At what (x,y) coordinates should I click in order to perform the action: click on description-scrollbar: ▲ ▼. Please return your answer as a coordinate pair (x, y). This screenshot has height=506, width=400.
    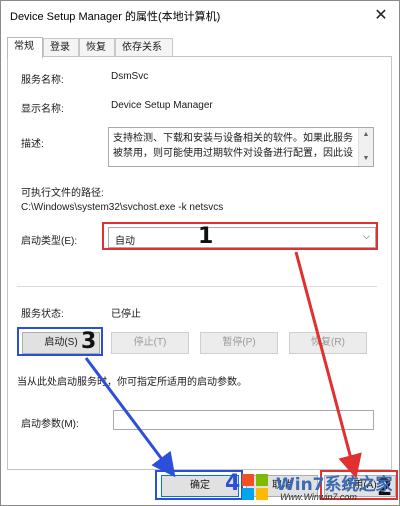
    Looking at the image, I should click on (365, 147).